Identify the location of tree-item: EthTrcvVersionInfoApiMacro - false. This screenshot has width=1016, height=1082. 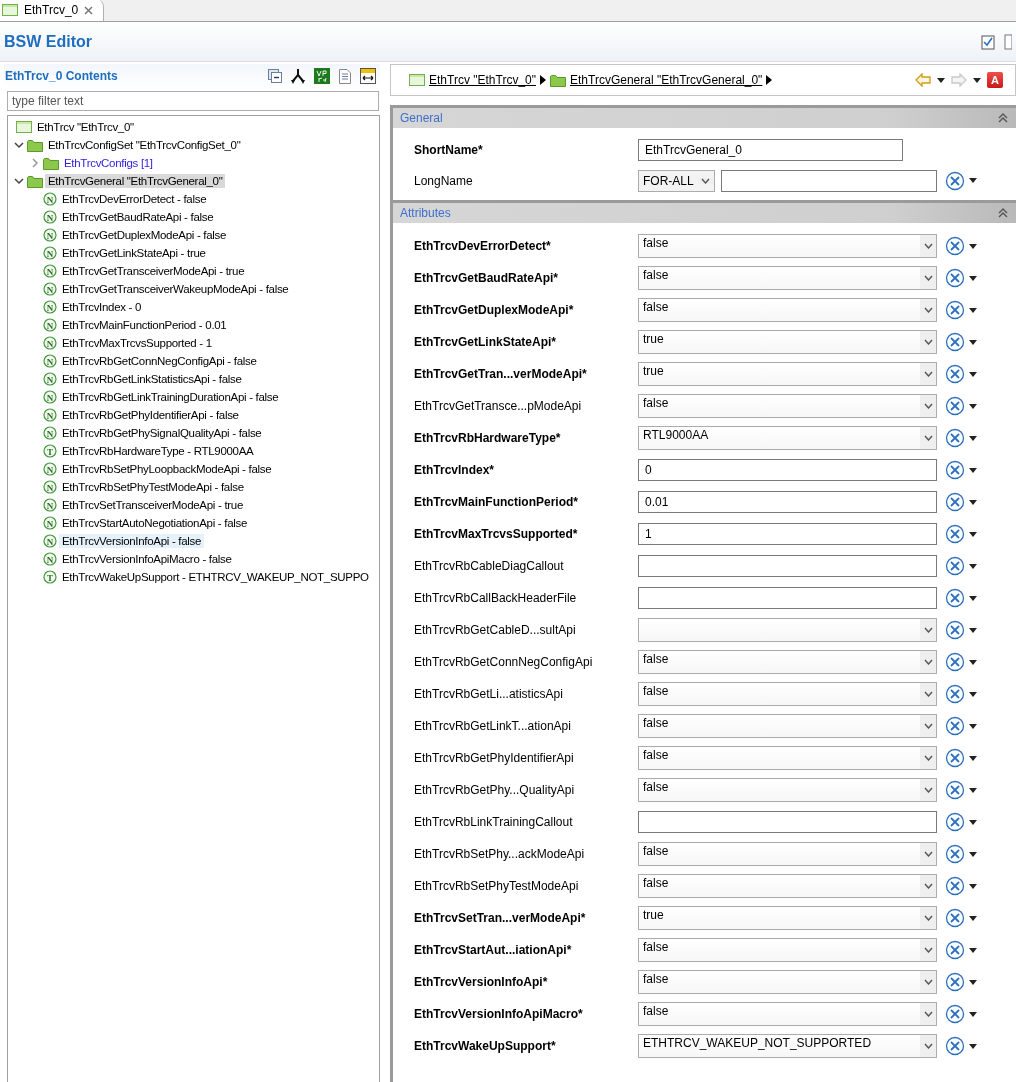
(147, 559).